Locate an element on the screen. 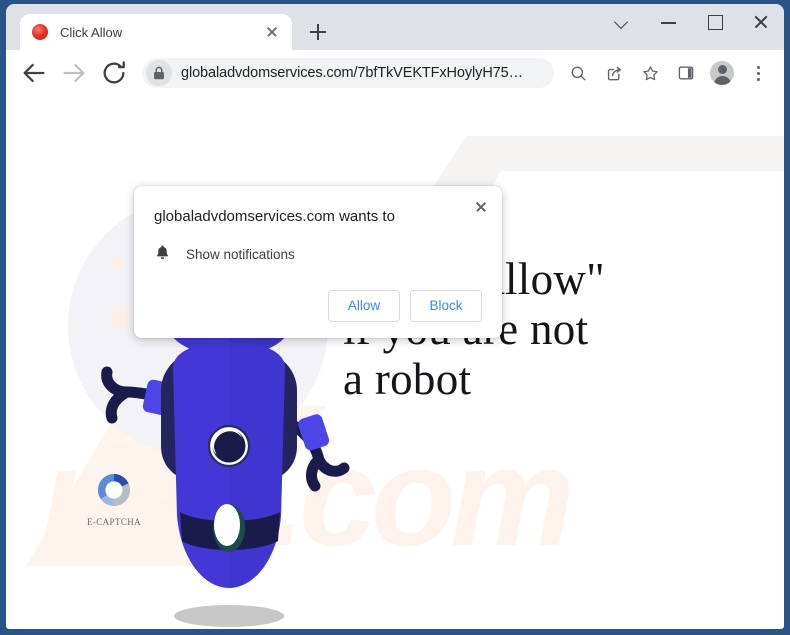 The height and width of the screenshot is (635, 790). tab-strip: Click Allow is located at coordinates (395, 27).